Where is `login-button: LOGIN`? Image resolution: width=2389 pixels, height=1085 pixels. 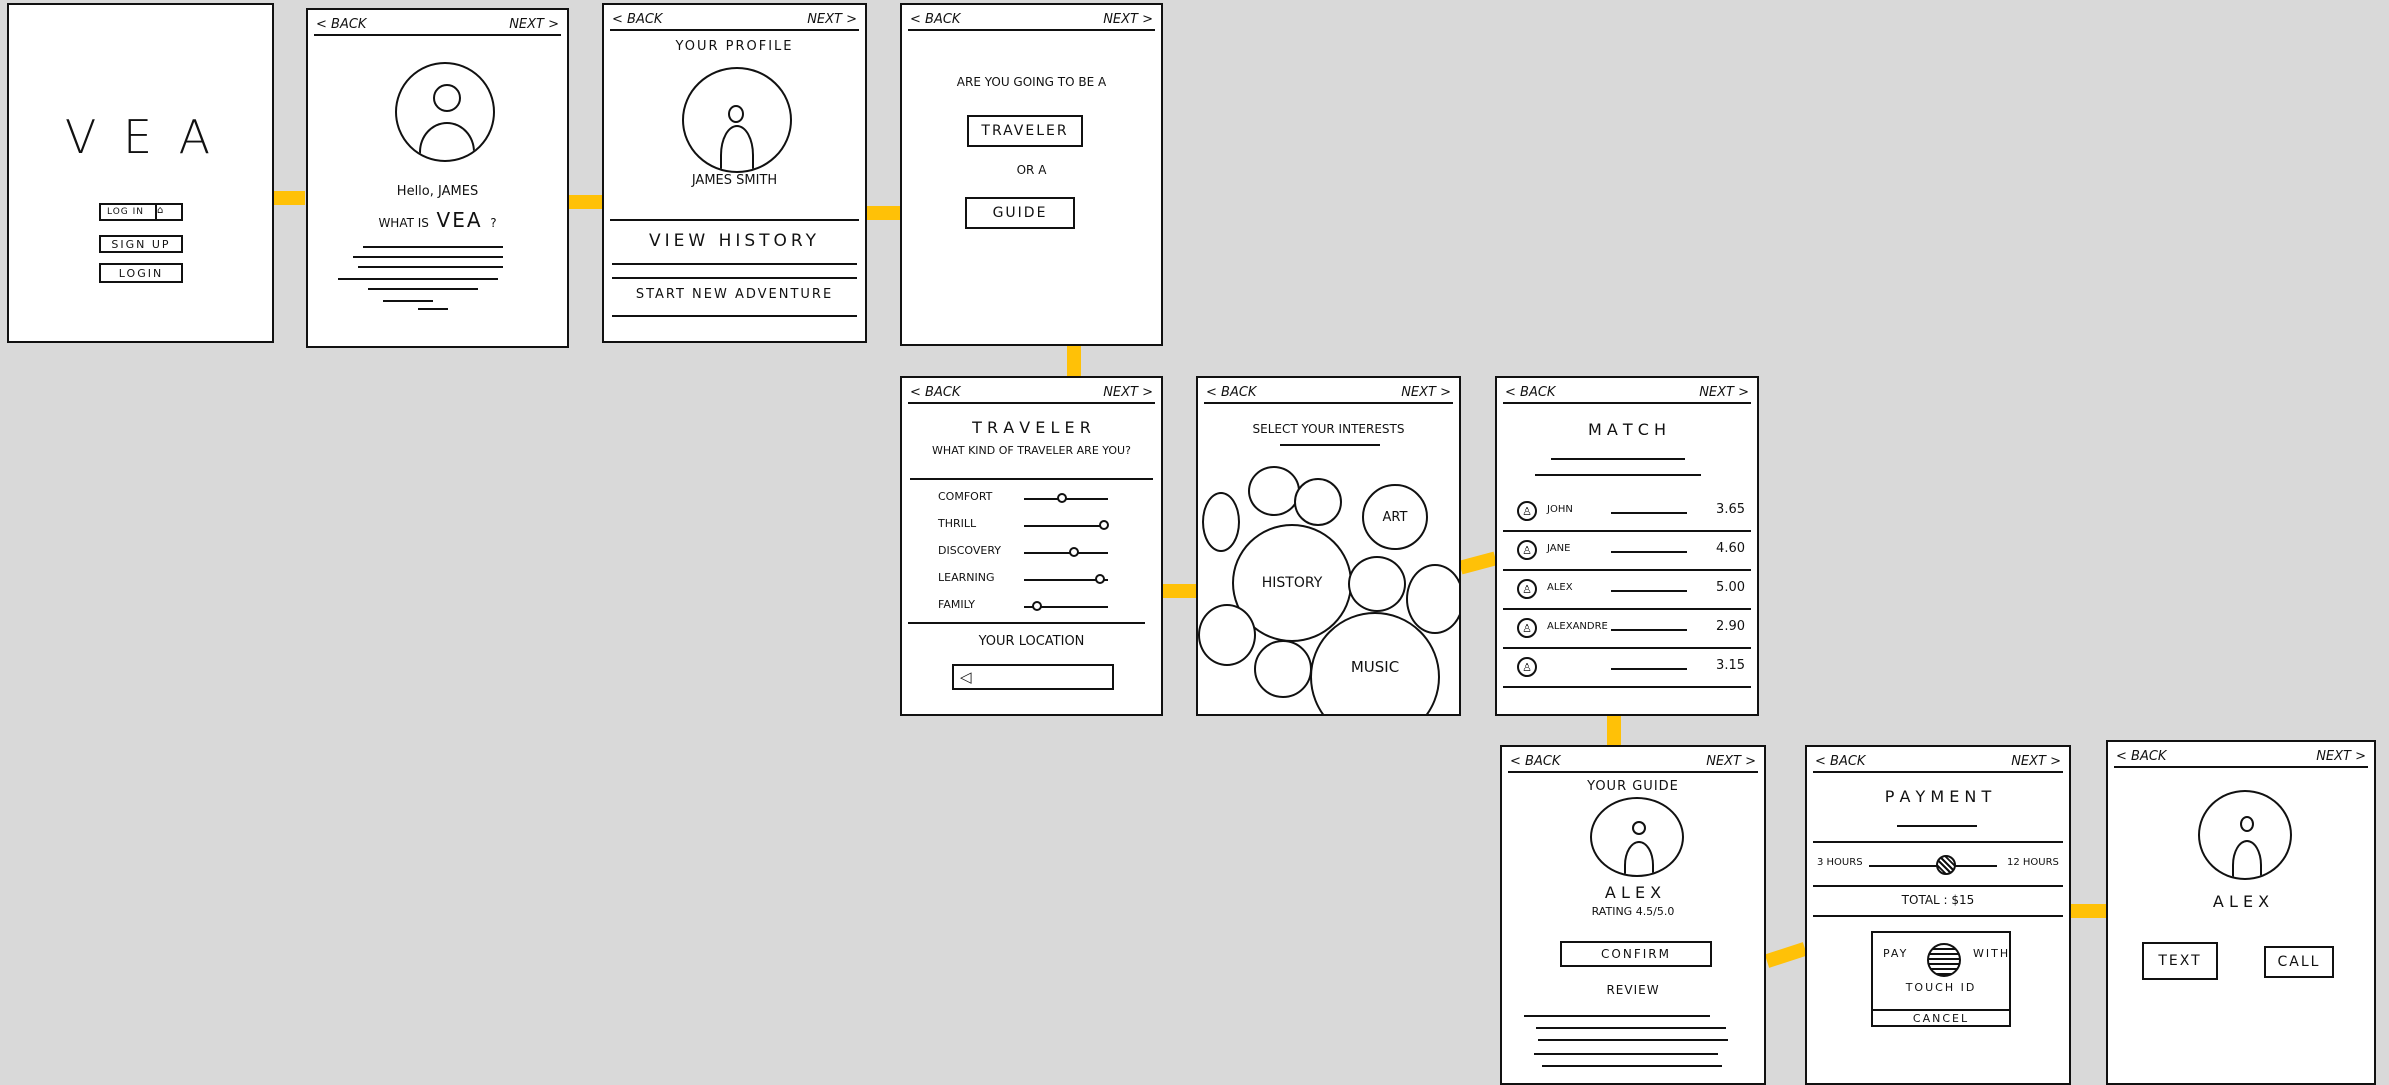 login-button: LOGIN is located at coordinates (141, 273).